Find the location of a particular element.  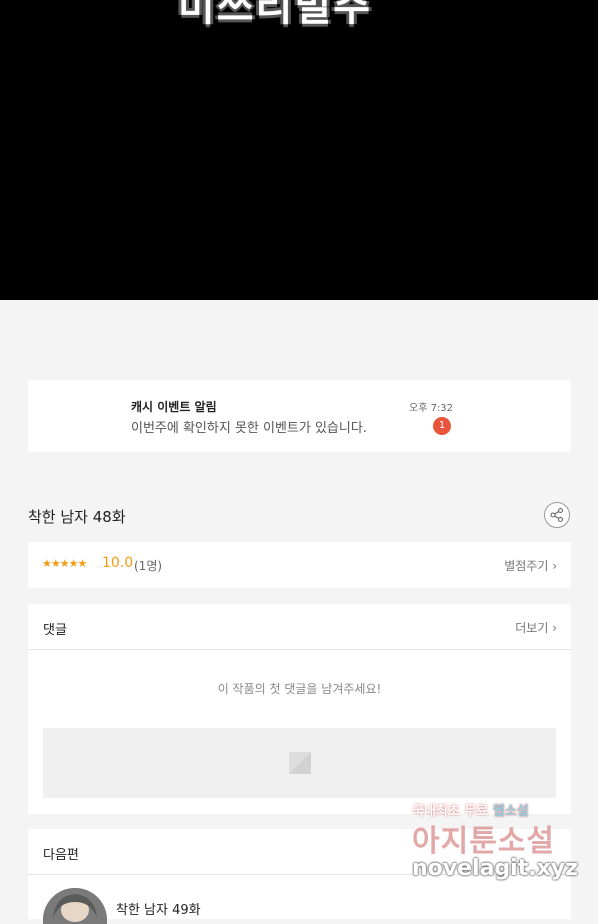

thumbnail-image is located at coordinates (75, 906).